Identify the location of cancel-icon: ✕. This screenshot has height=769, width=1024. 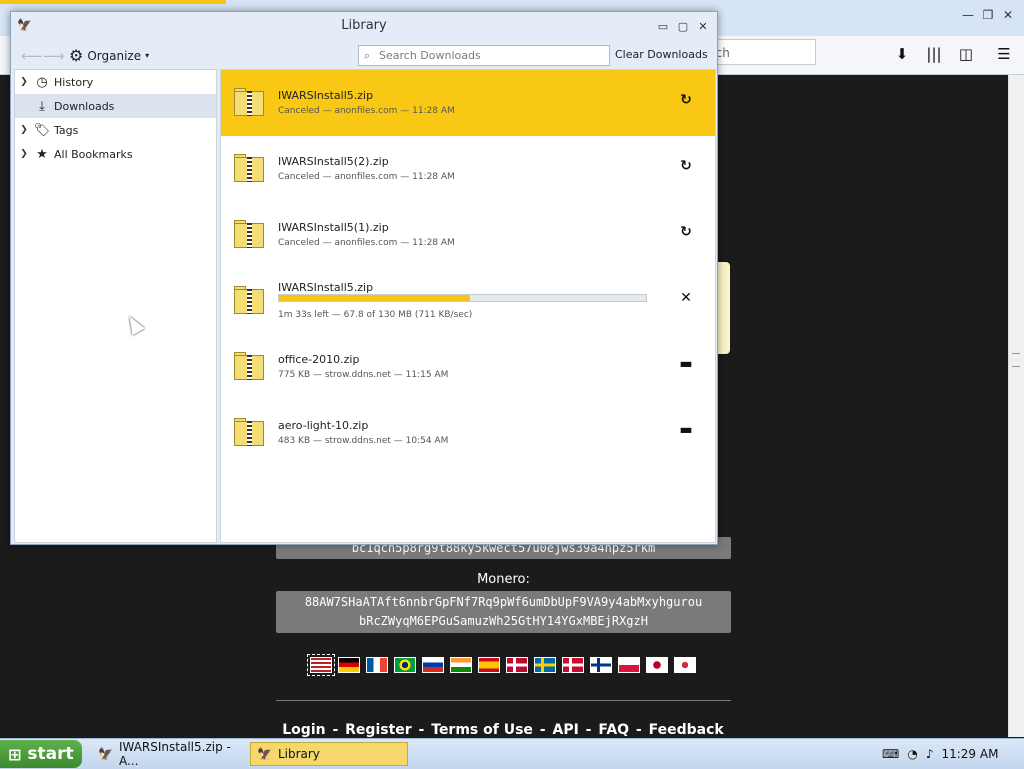
(686, 300).